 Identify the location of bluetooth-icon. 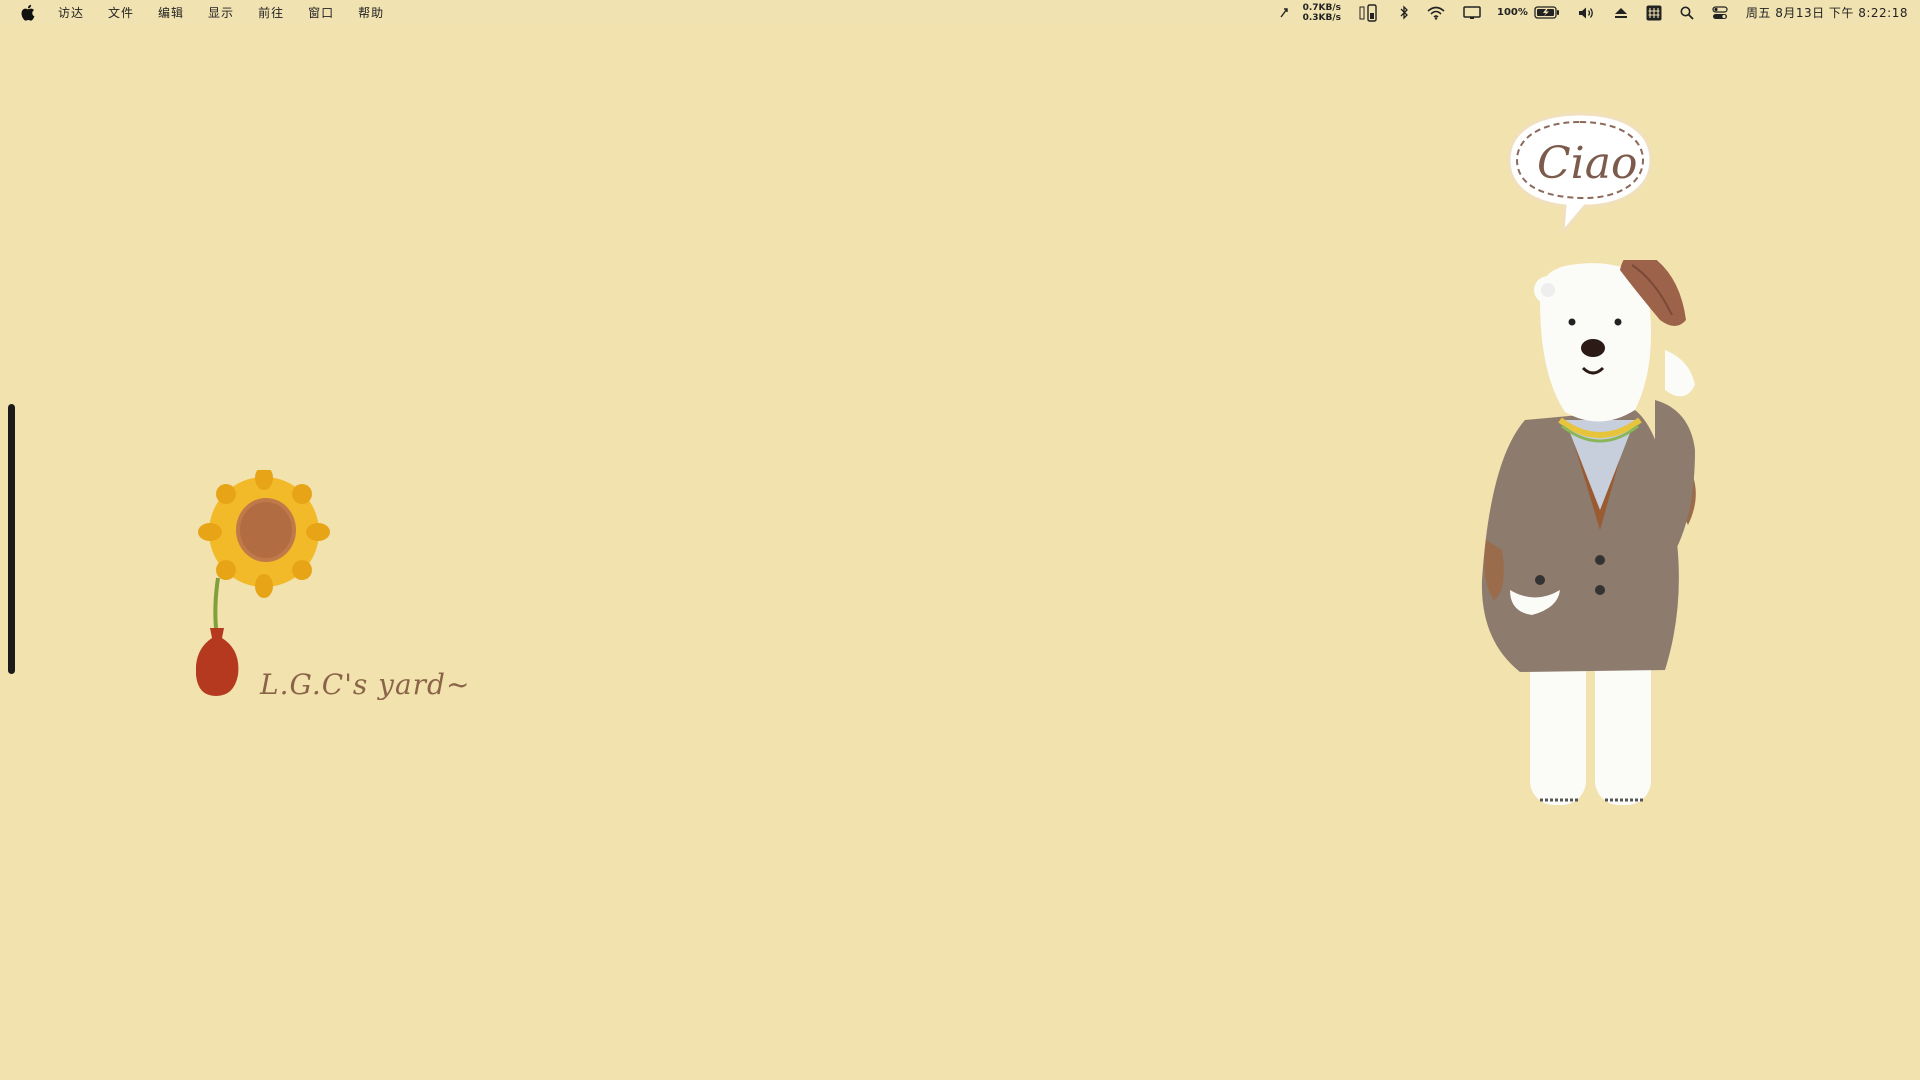
(1404, 12).